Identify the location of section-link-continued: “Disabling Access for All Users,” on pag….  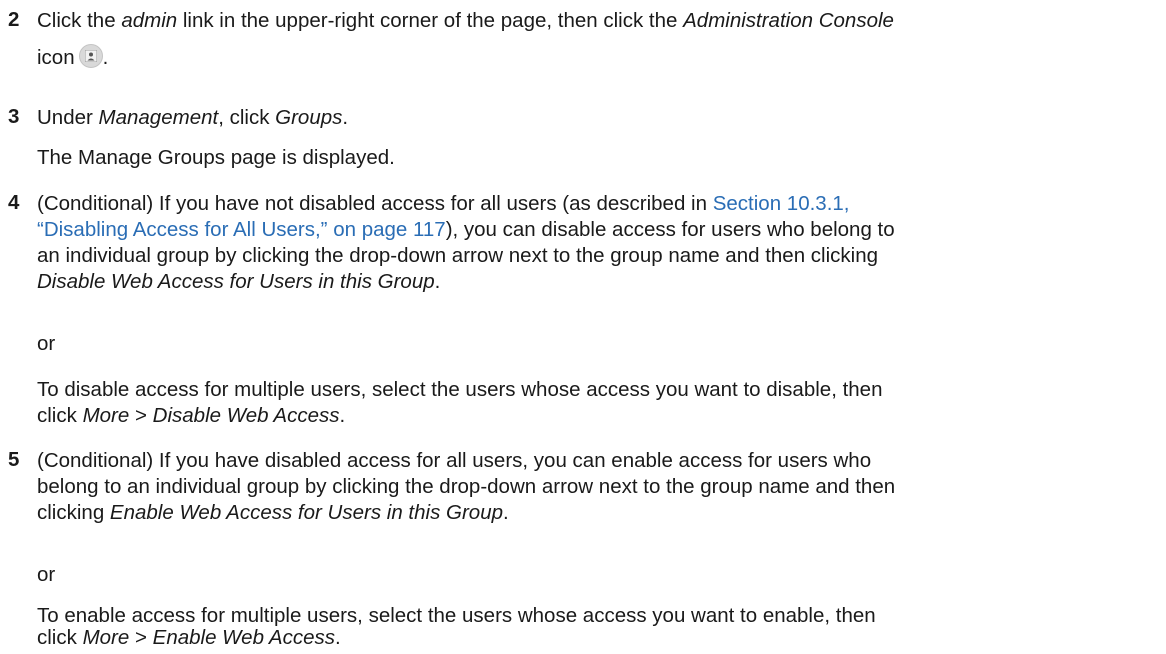
(241, 229).